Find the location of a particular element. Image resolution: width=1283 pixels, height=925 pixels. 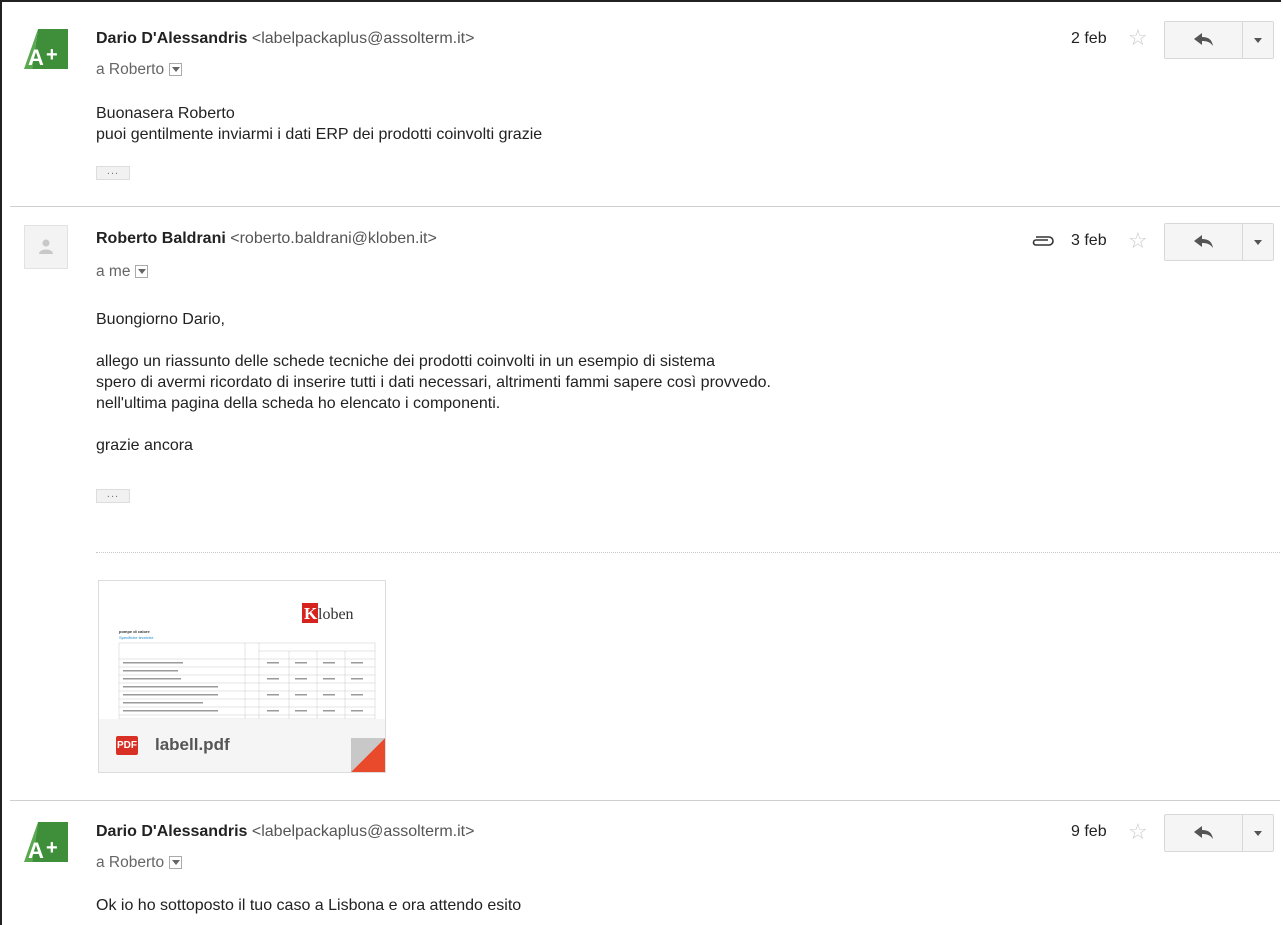

svg-text: K is located at coordinates (311, 613).